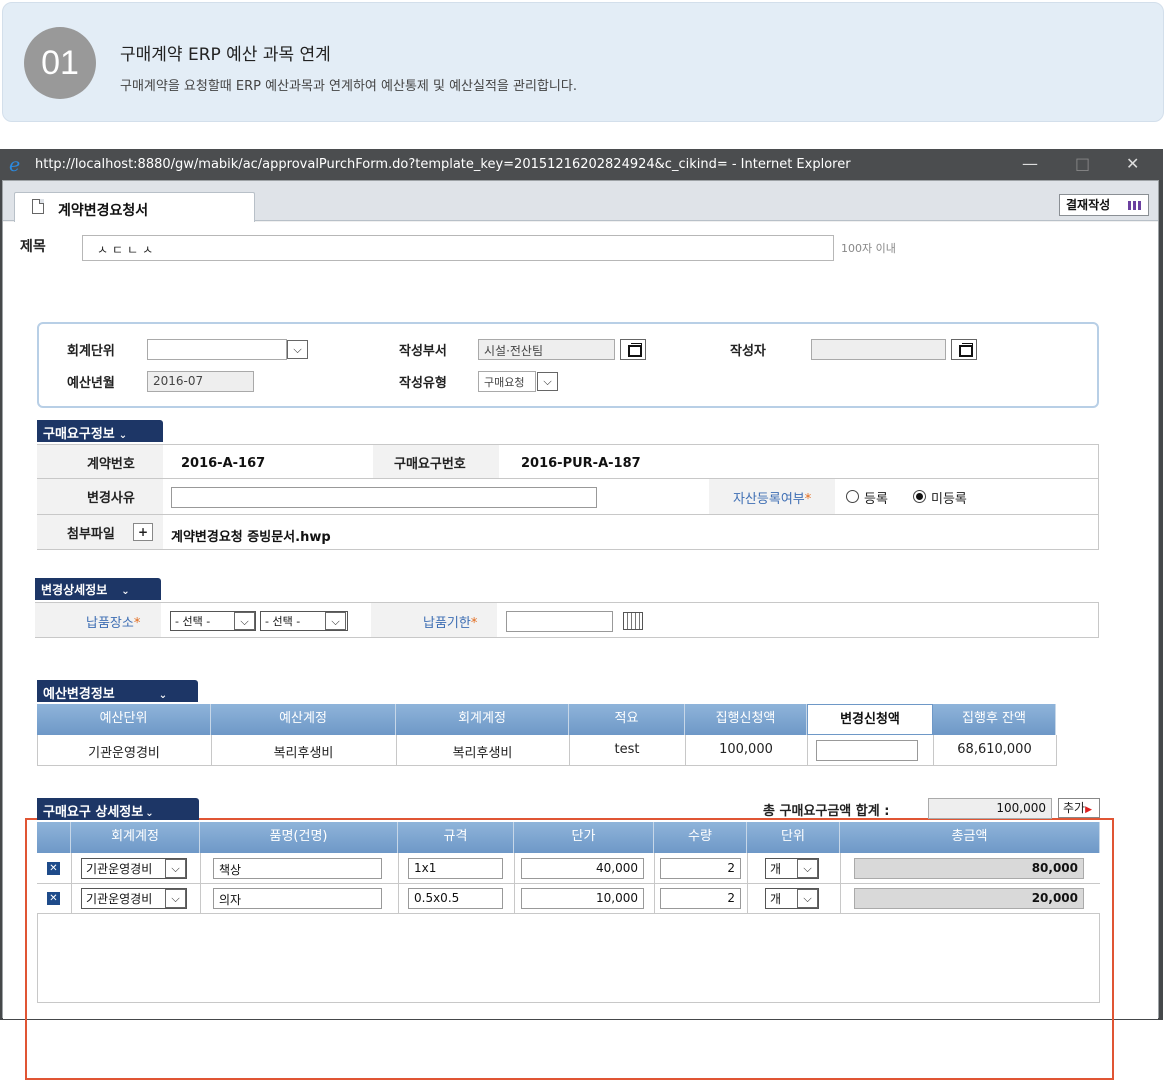 This screenshot has width=1170, height=1080. Describe the element at coordinates (15, 165) in the screenshot. I see `internet-explorer-icon: e` at that location.